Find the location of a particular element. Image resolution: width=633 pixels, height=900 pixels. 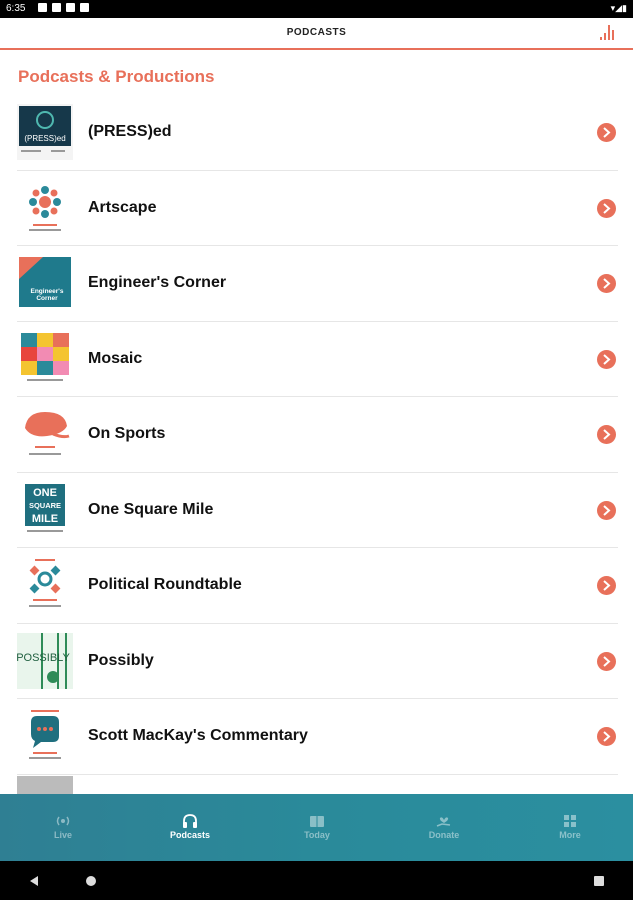

list-item: POSSIBLY Possibly is located at coordinates (317, 661).